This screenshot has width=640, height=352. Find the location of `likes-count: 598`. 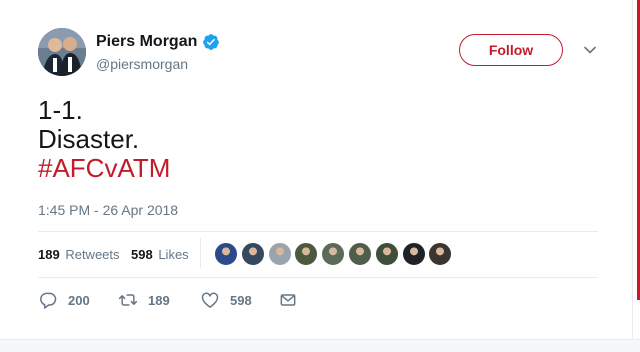

likes-count: 598 is located at coordinates (142, 254).